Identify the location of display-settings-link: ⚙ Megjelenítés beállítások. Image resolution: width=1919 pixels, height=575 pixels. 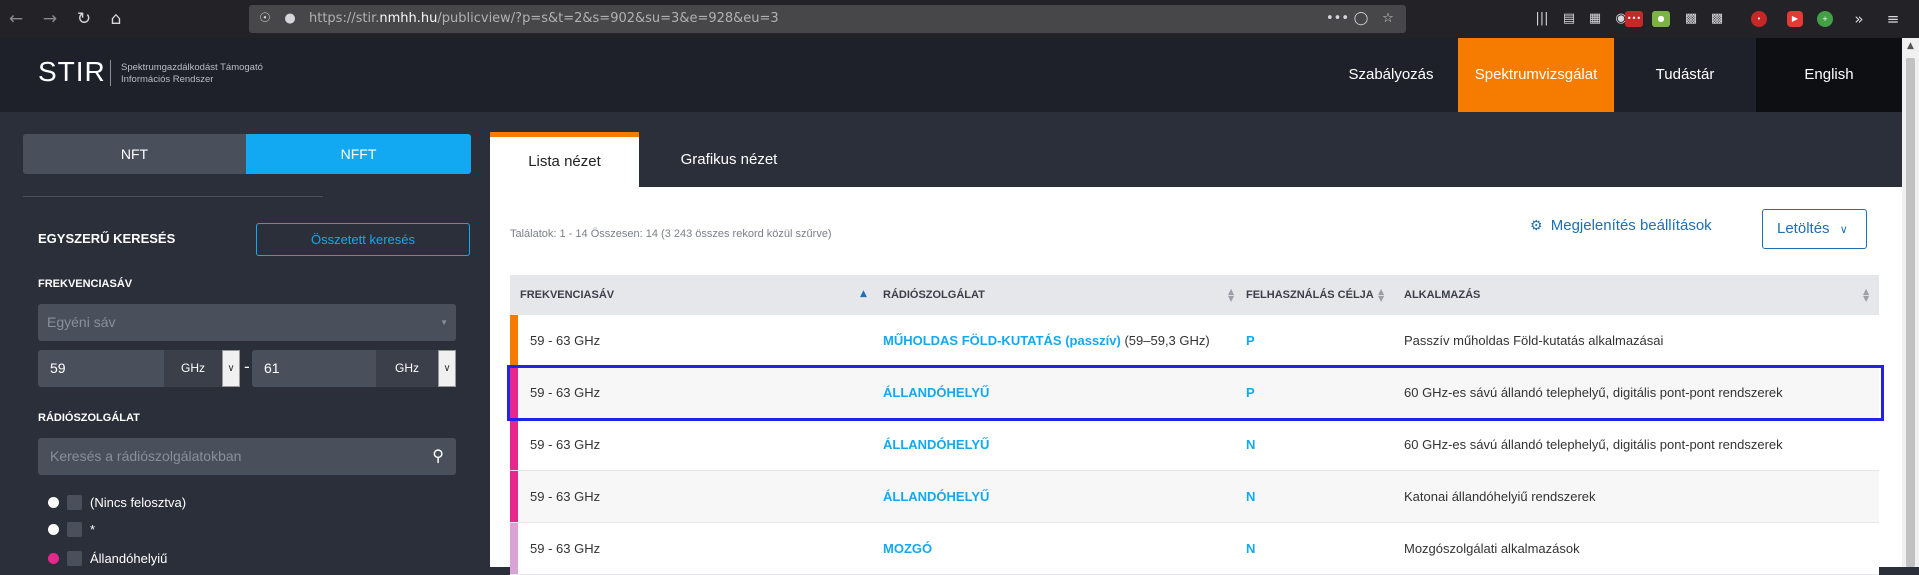
(1621, 225).